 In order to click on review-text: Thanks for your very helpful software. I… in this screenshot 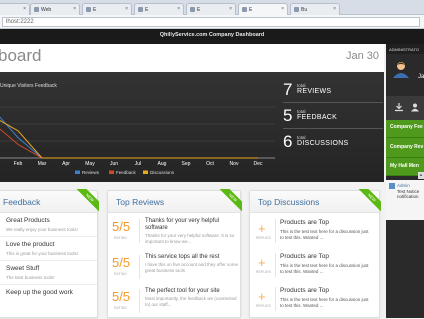, I will do `click(190, 238)`.